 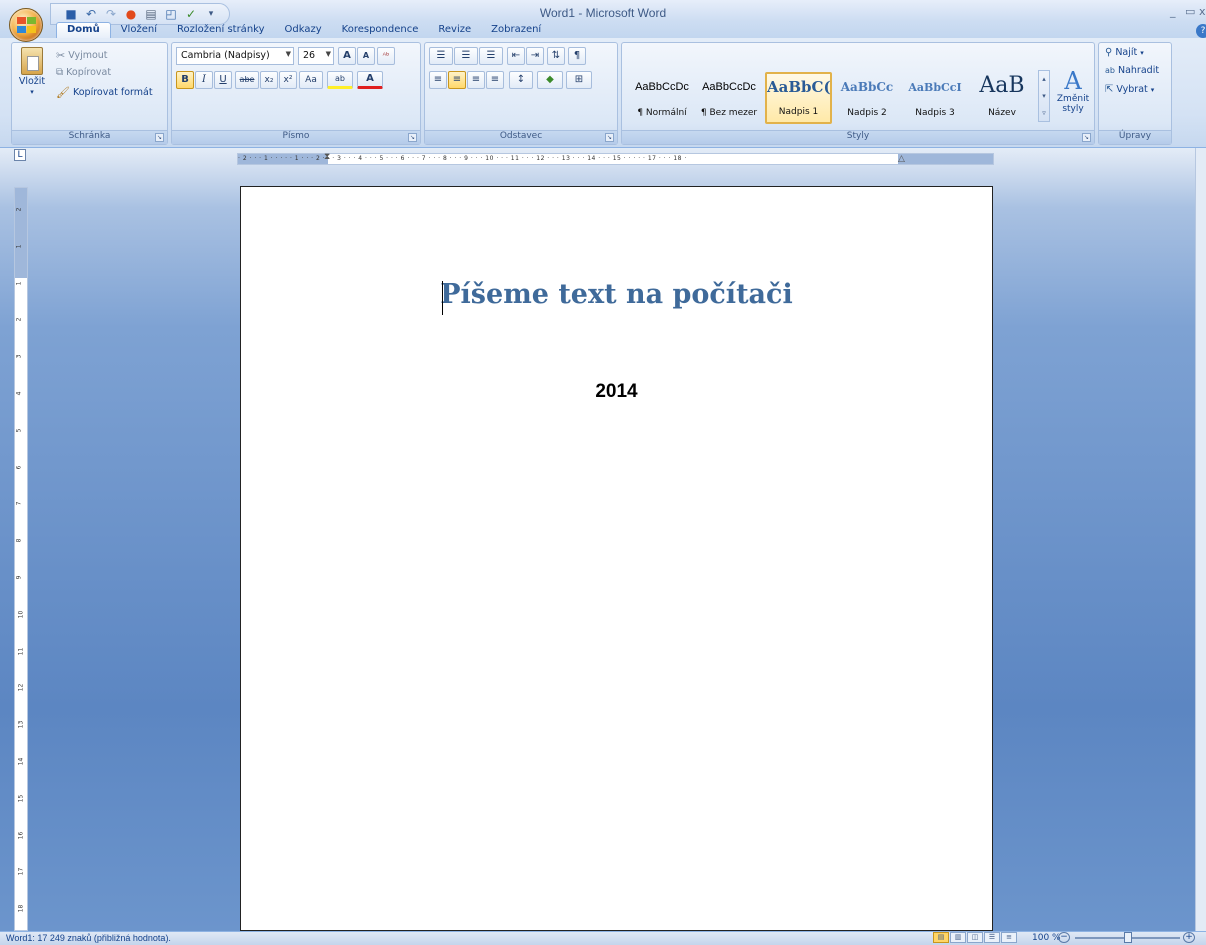 I want to click on styles-scroll: ▴ ▾ ▿, so click(x=1044, y=96).